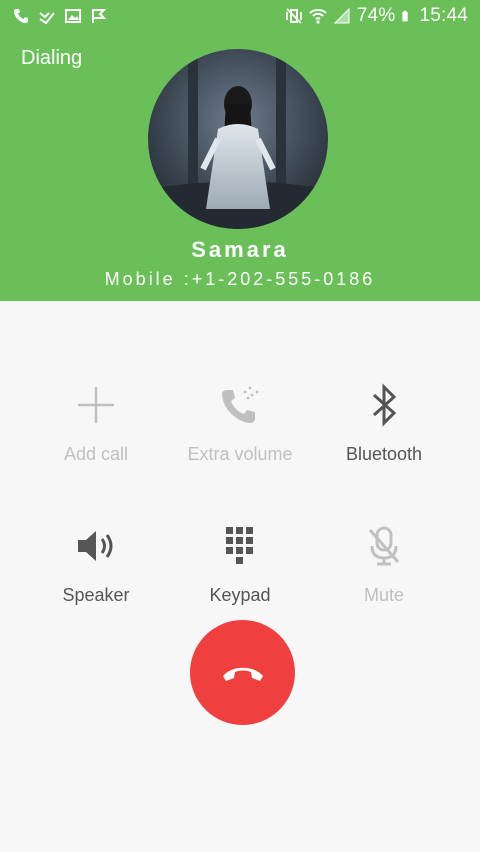 The image size is (480, 852). I want to click on contact-name: Samara, so click(240, 249).